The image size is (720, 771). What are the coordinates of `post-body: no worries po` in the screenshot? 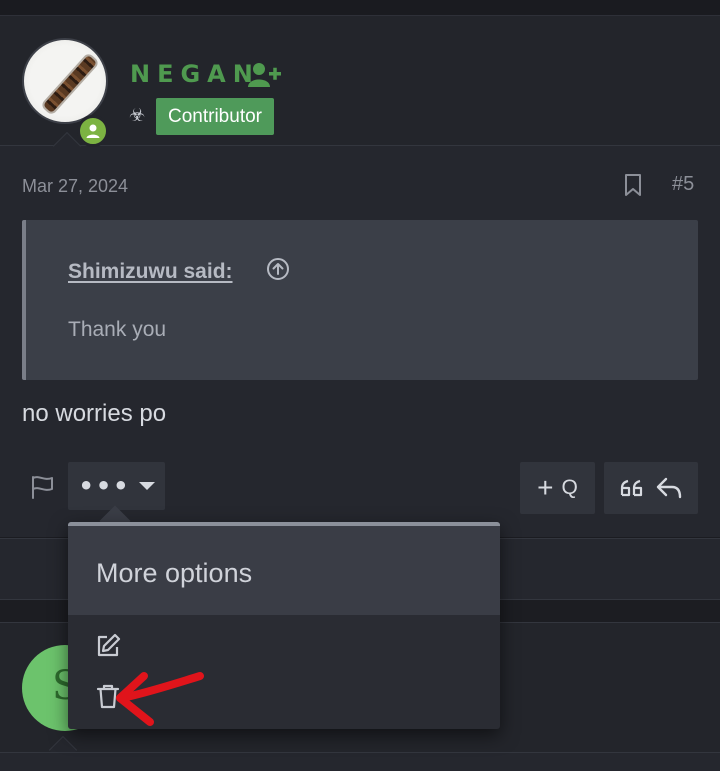 It's located at (94, 413).